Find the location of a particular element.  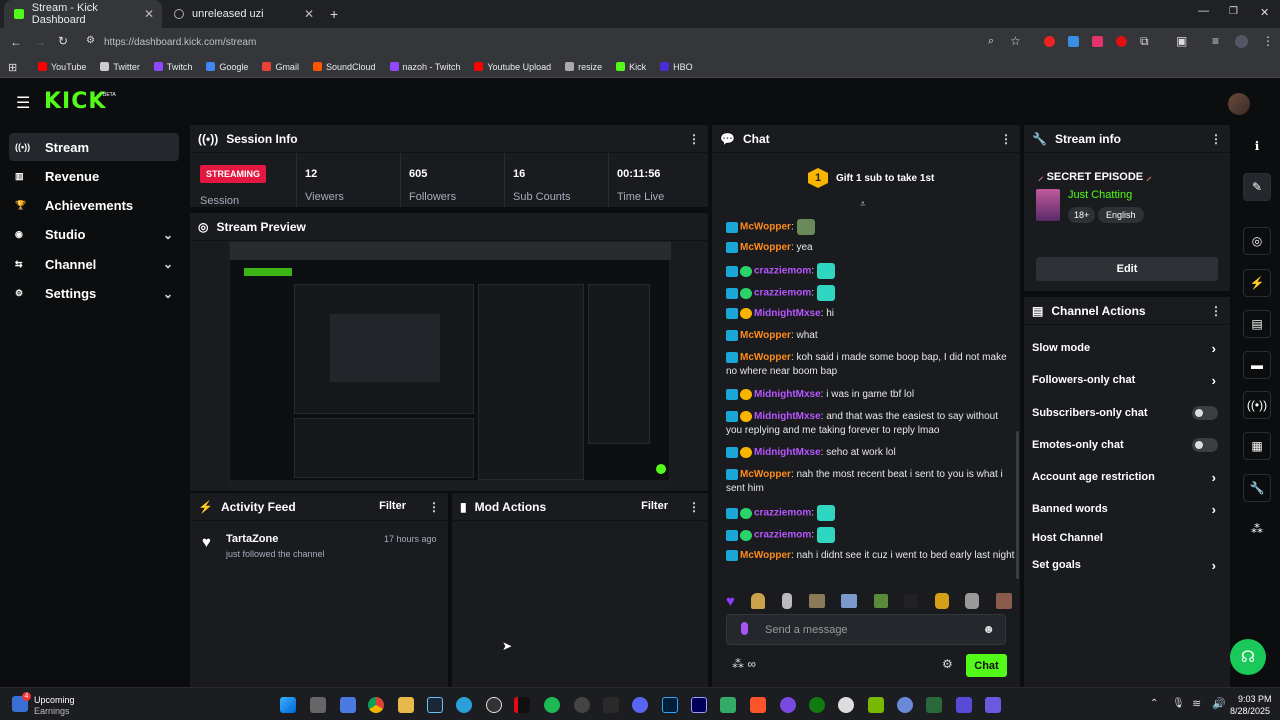

tab-unreleased-uzi: unreleased uzi ✕ is located at coordinates (243, 14).